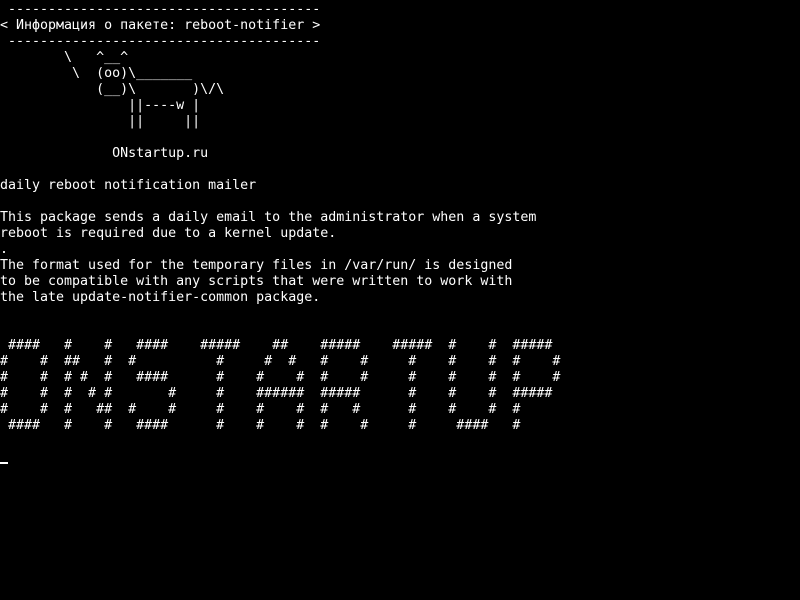 This screenshot has width=800, height=600. Describe the element at coordinates (104, 153) in the screenshot. I see `site-credit: ONstartup.ru` at that location.